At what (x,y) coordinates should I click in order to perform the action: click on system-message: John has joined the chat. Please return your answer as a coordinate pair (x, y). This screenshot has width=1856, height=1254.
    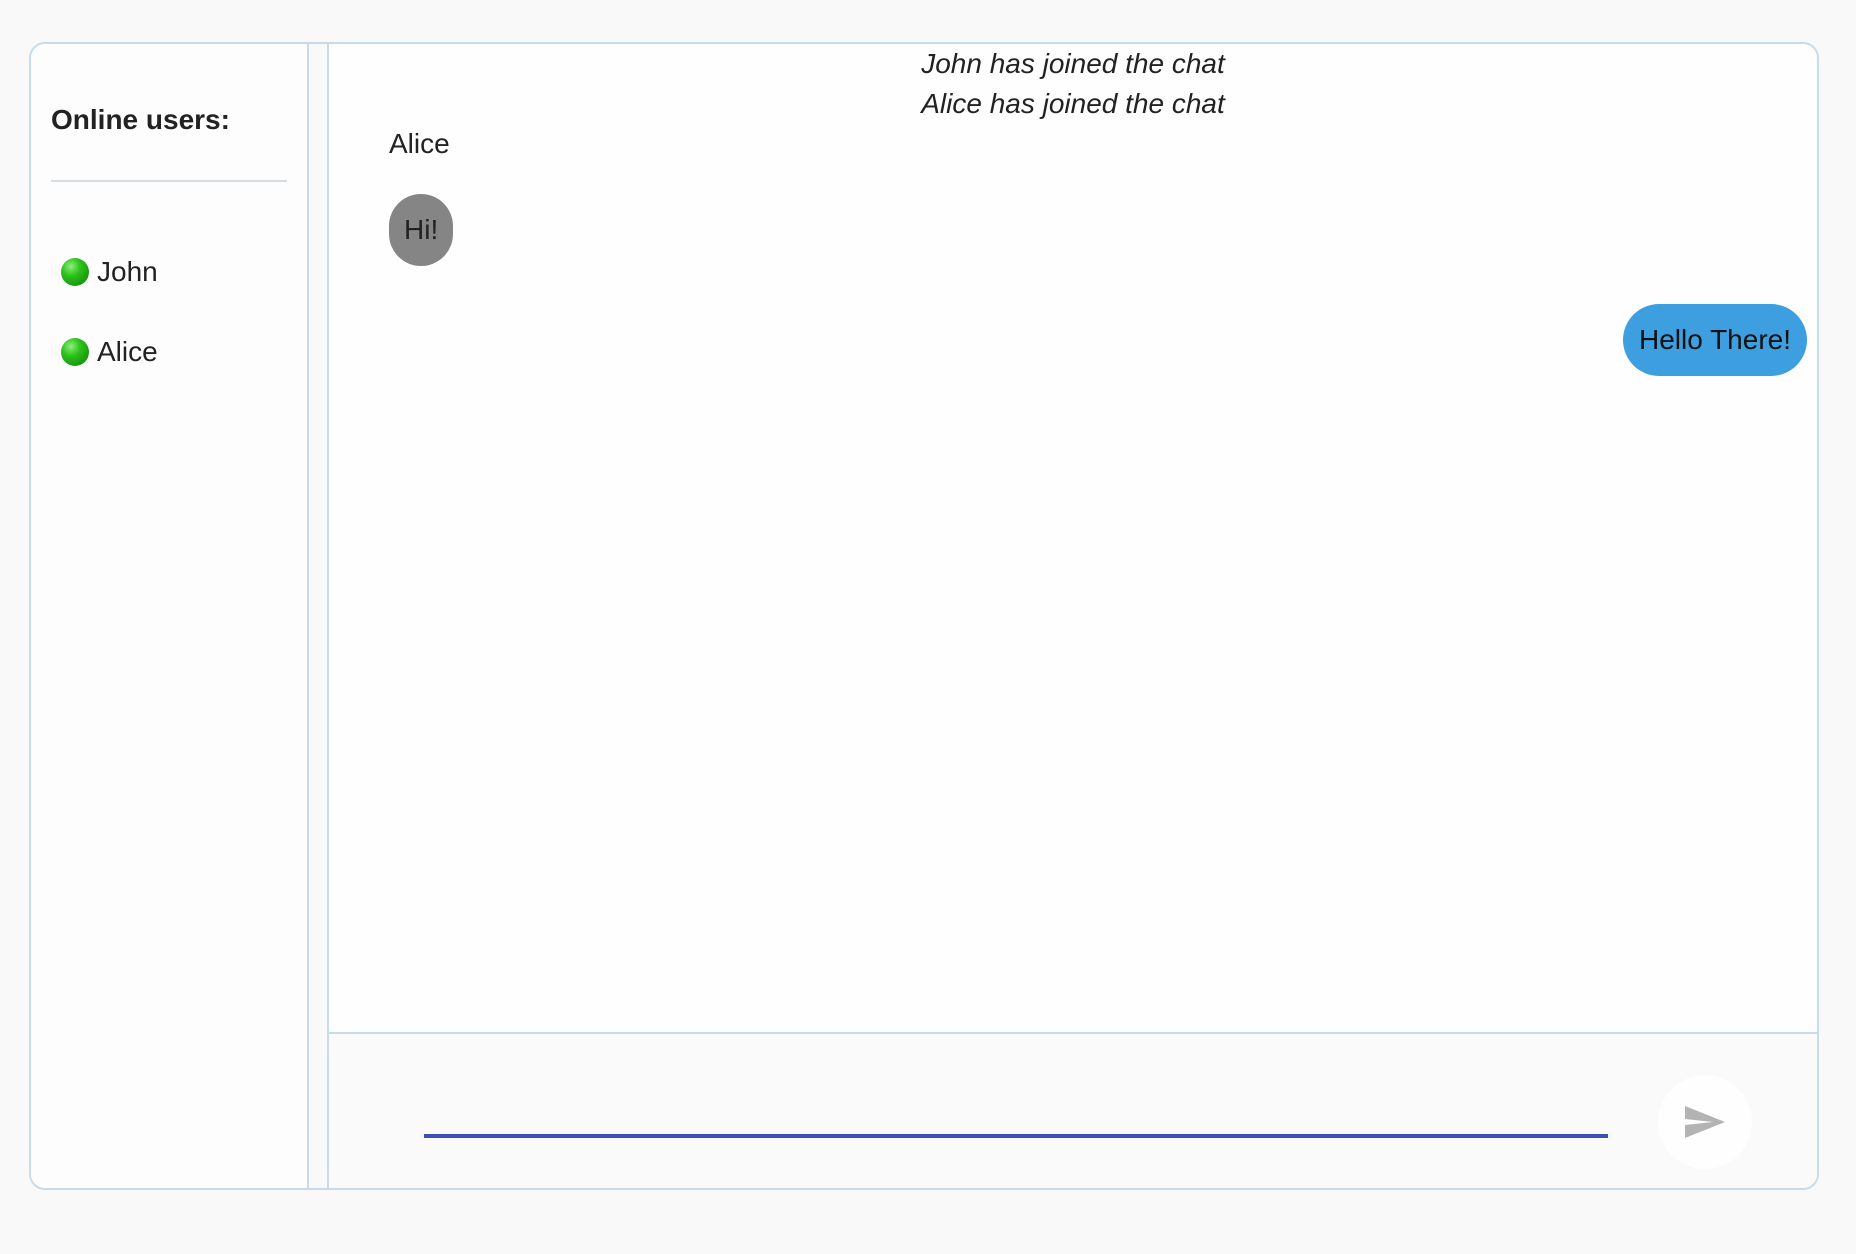
    Looking at the image, I should click on (1073, 63).